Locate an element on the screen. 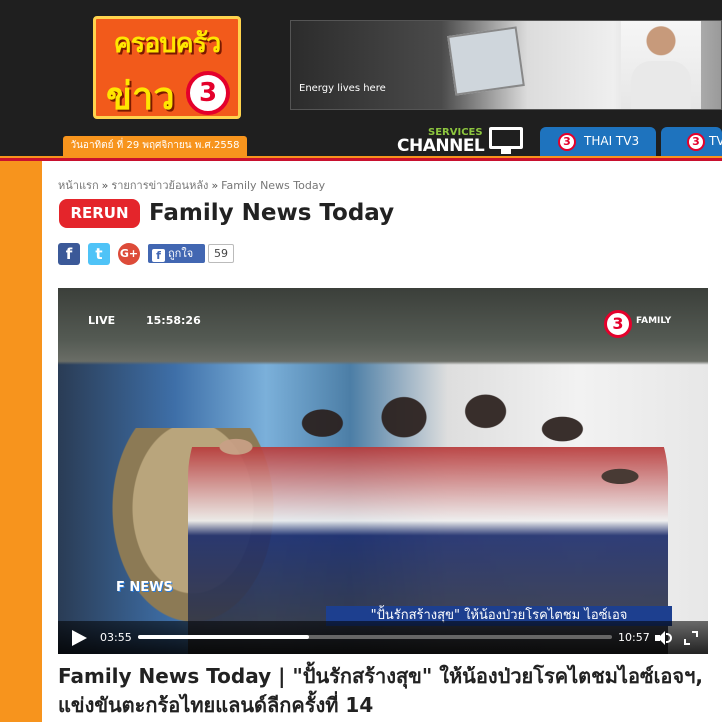  volume-icon is located at coordinates (664, 638).